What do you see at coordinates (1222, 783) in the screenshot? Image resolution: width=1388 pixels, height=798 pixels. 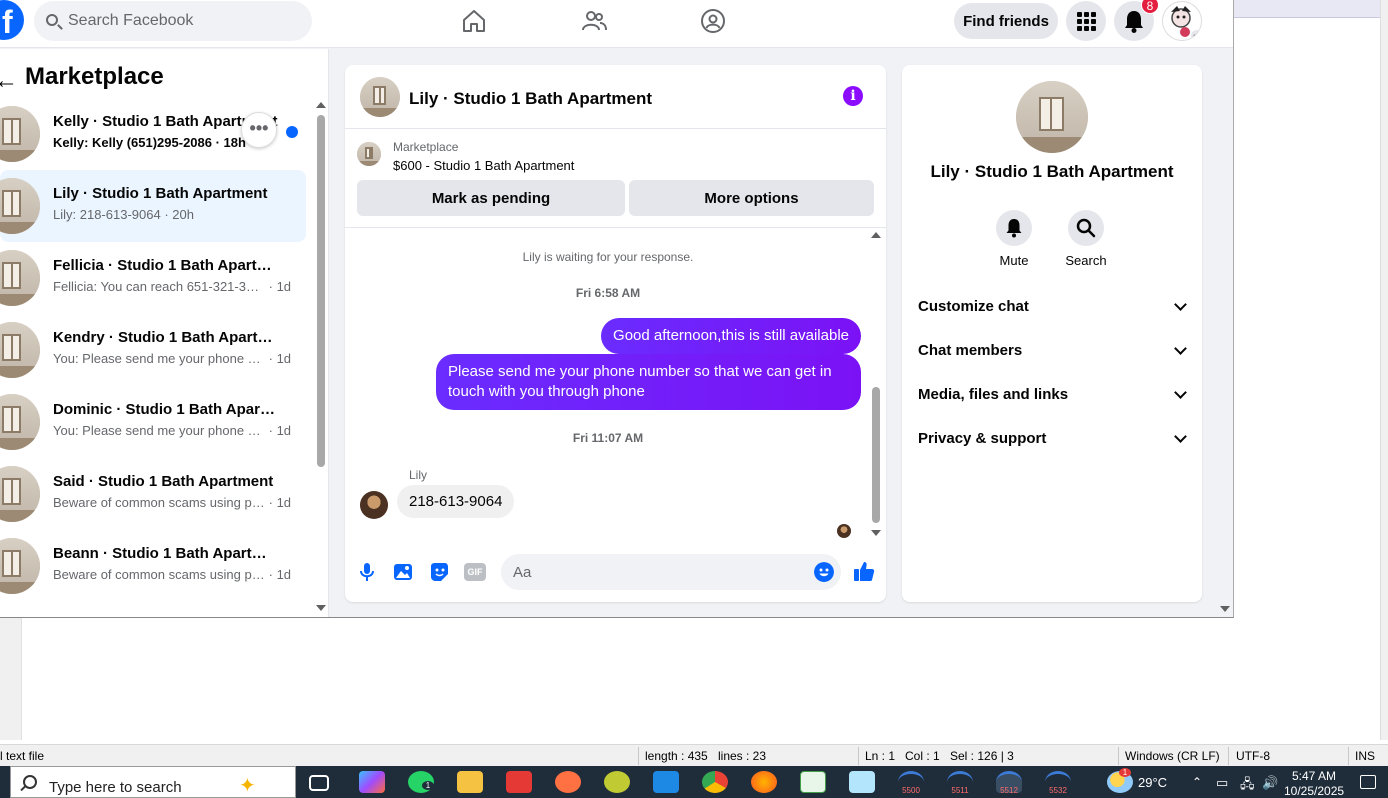 I see `battery-icon: ▭` at bounding box center [1222, 783].